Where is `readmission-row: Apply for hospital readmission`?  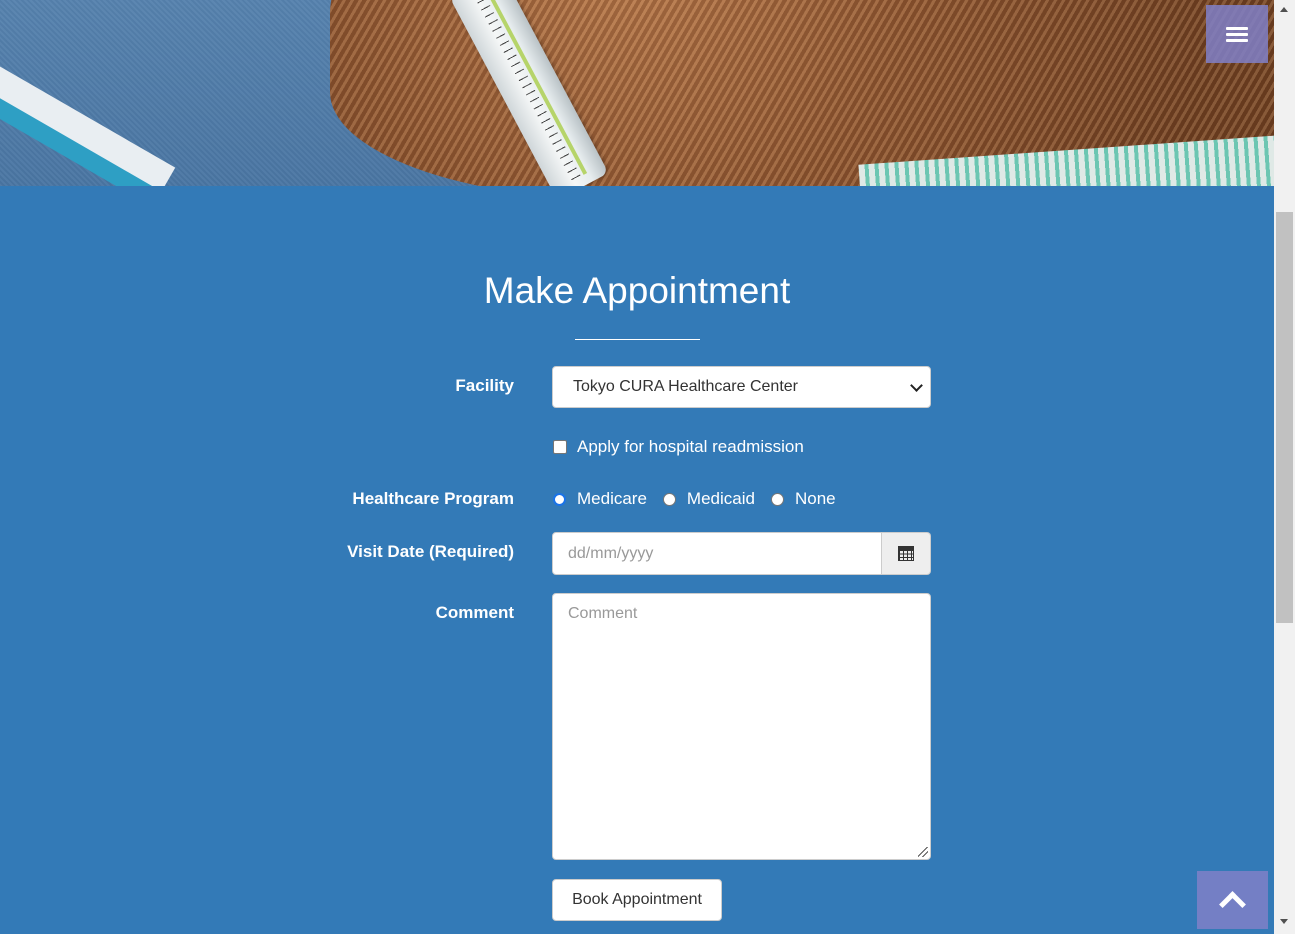
readmission-row: Apply for hospital readmission is located at coordinates (678, 447).